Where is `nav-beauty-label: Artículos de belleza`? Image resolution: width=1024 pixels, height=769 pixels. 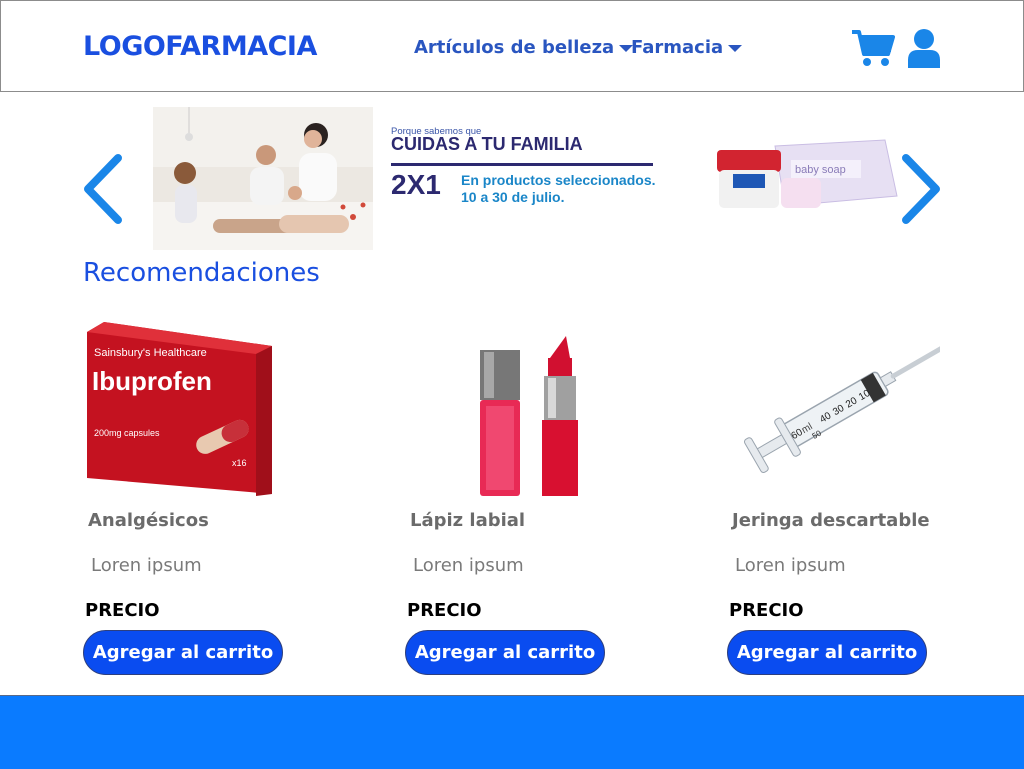
nav-beauty-label: Artículos de belleza is located at coordinates (514, 47).